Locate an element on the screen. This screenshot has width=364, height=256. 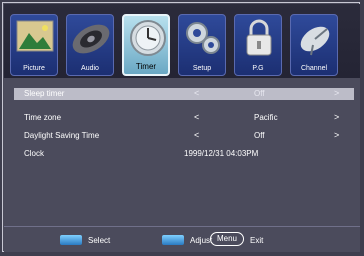
tab-label: Setup is located at coordinates (202, 68).